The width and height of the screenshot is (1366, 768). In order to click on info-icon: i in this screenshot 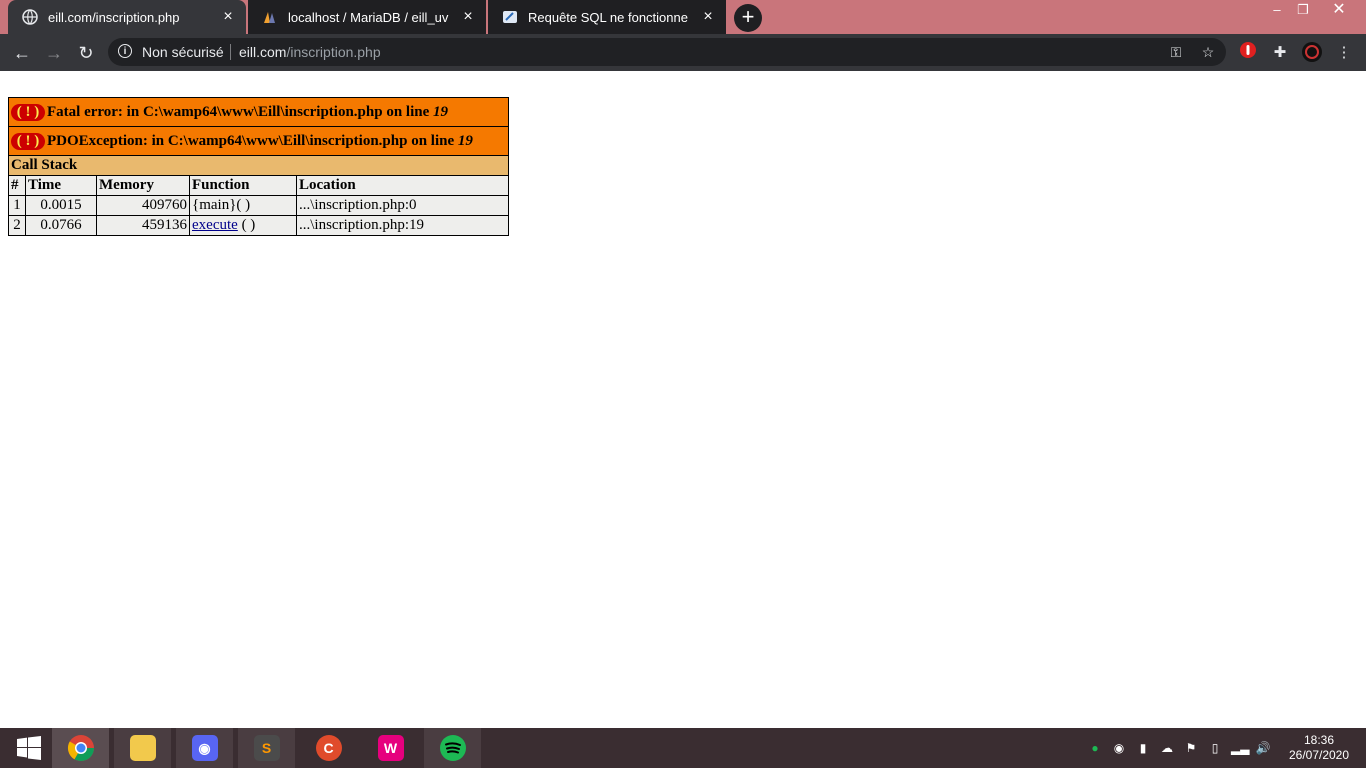, I will do `click(125, 51)`.